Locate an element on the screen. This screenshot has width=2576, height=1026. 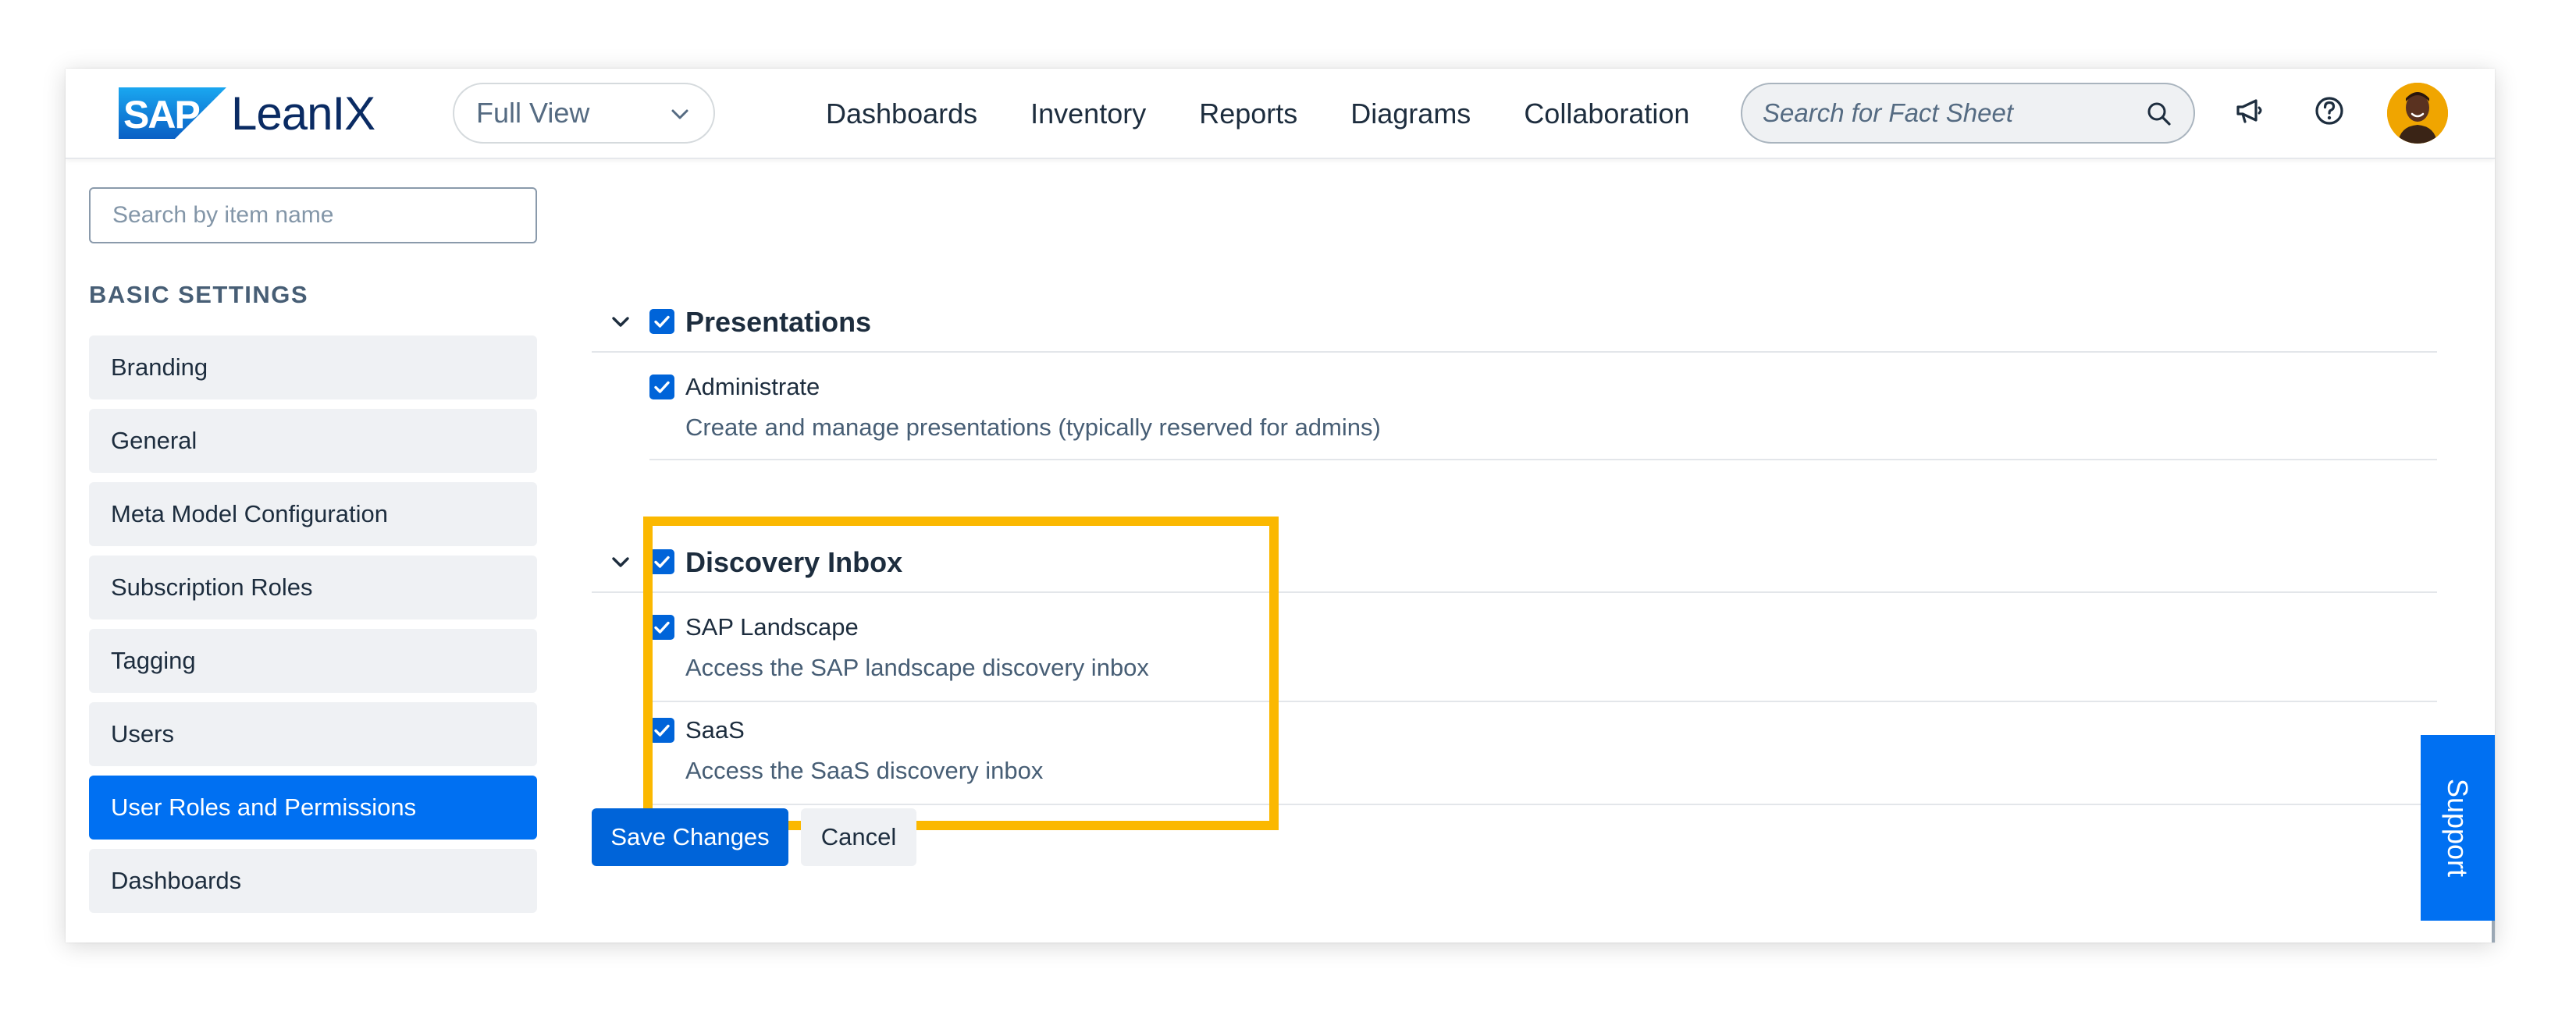
support-label: Support is located at coordinates (2458, 828).